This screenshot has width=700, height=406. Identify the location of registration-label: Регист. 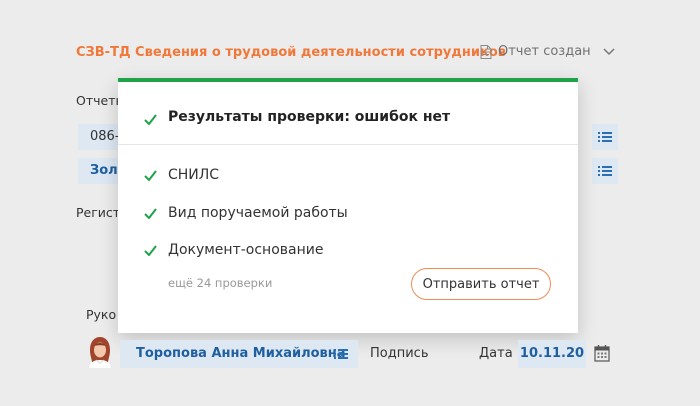
(98, 212).